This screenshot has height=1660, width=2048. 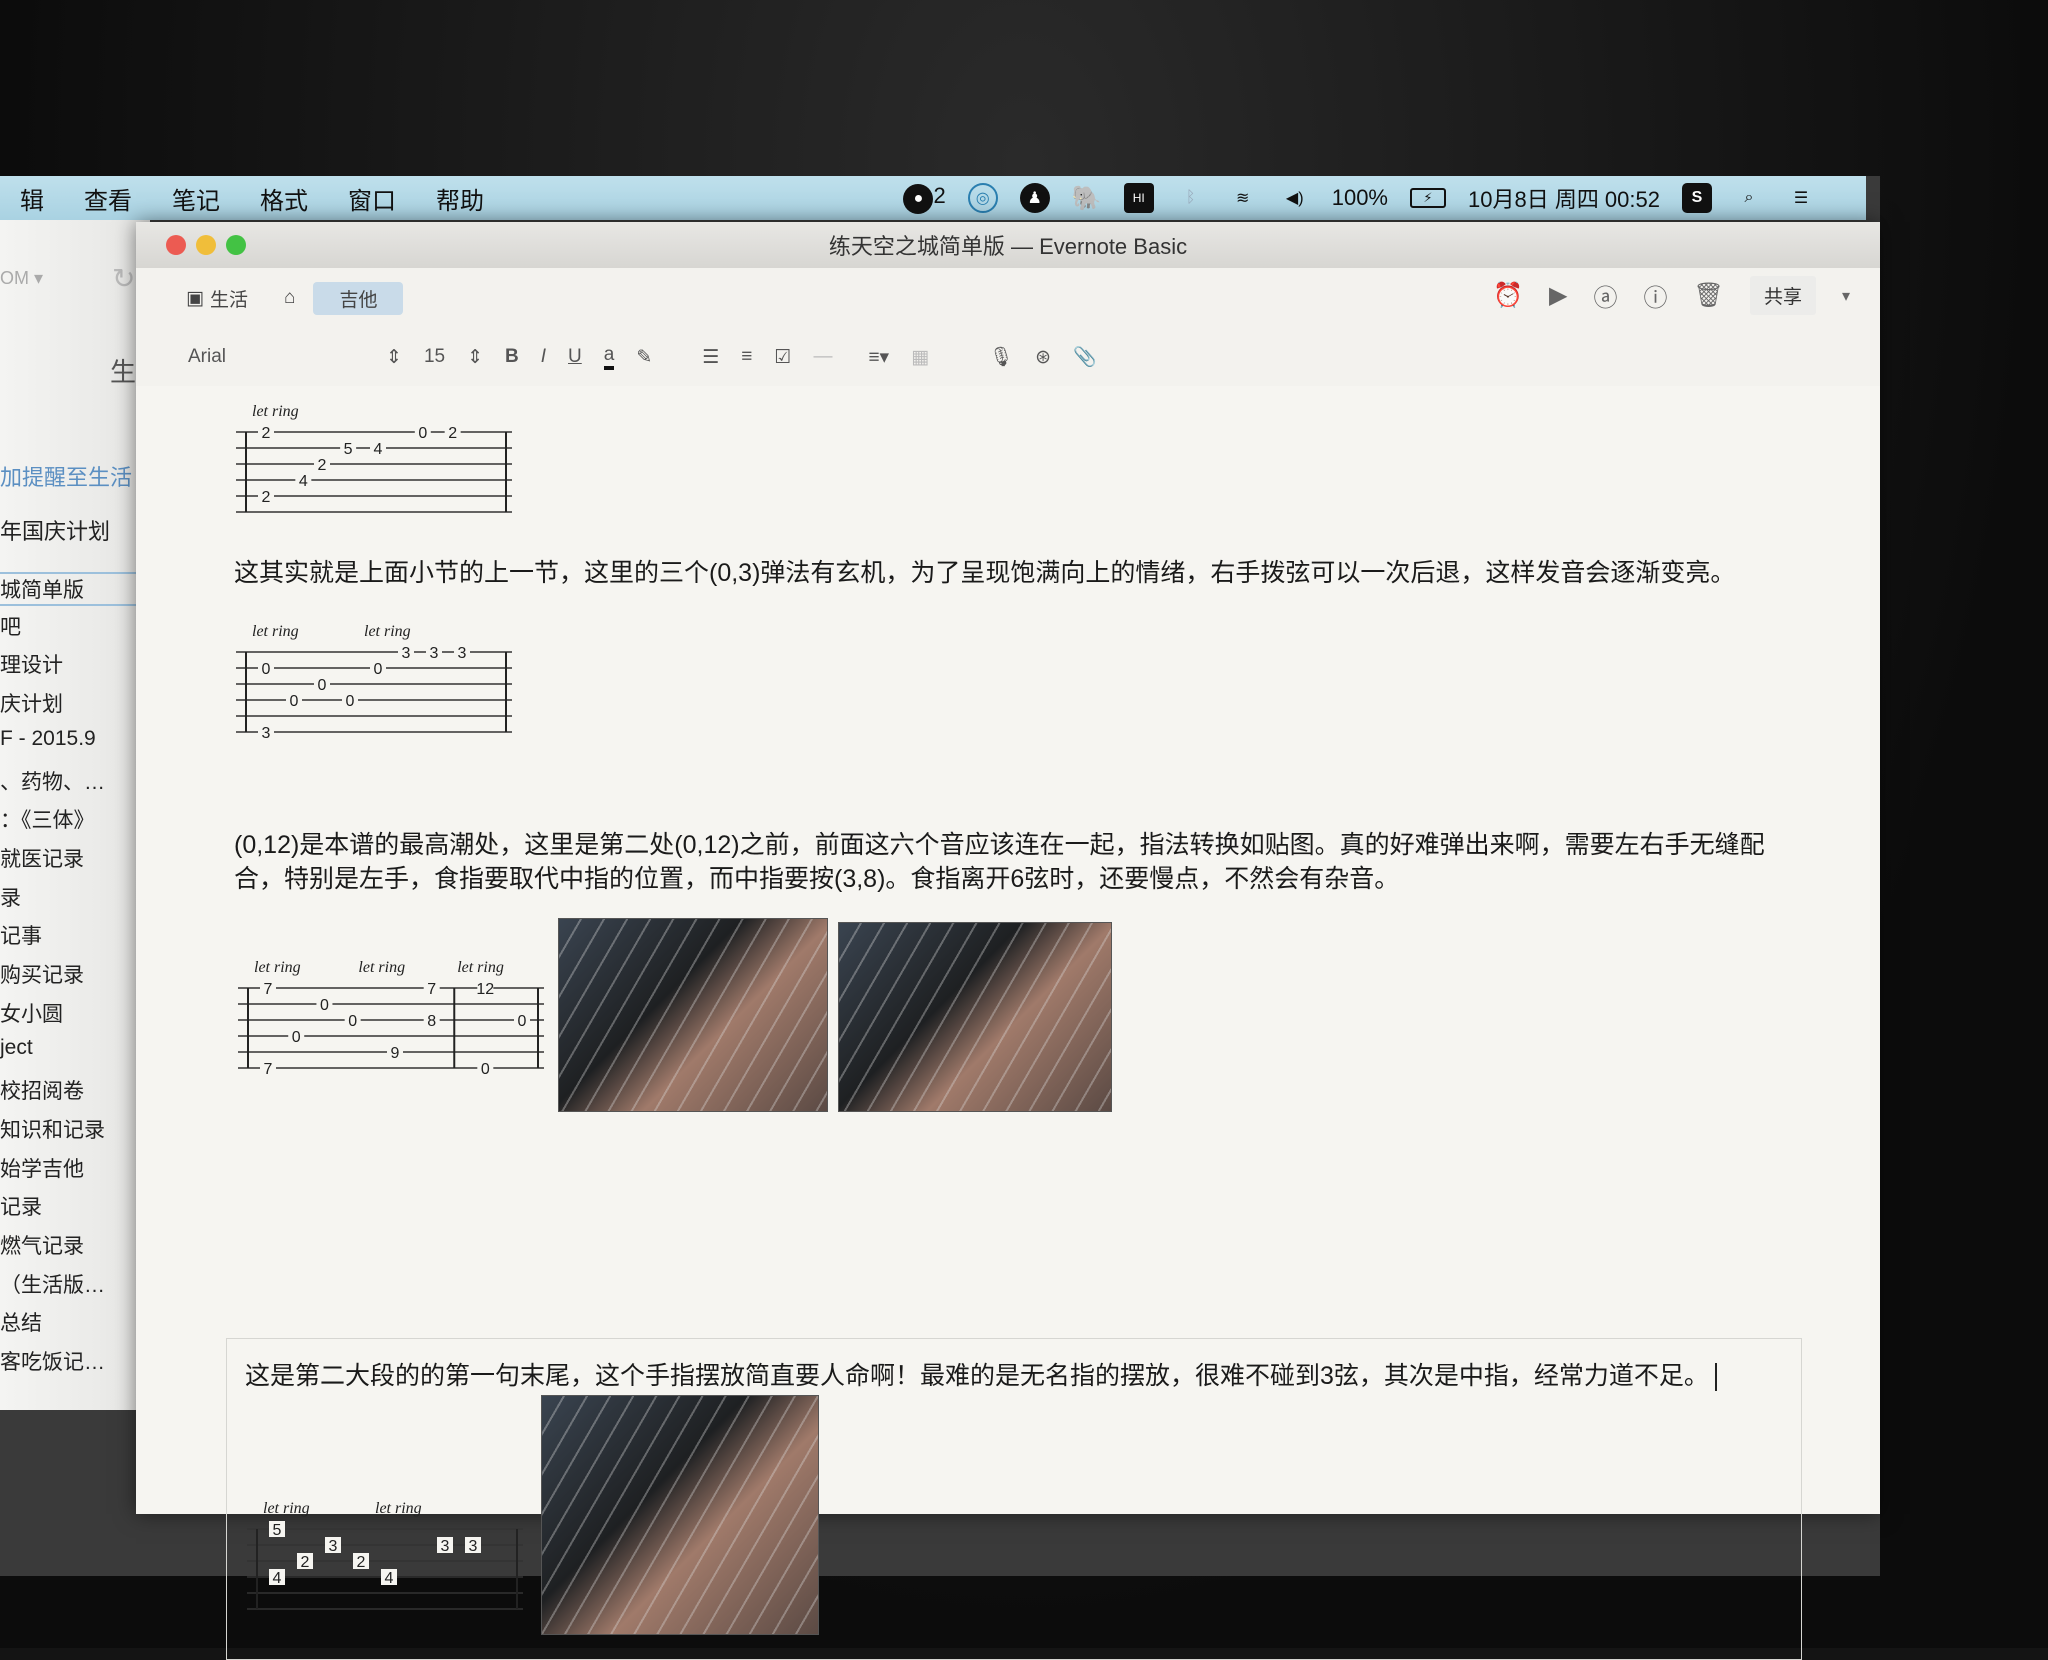 I want to click on note-list-item: 总结, so click(x=21, y=1322).